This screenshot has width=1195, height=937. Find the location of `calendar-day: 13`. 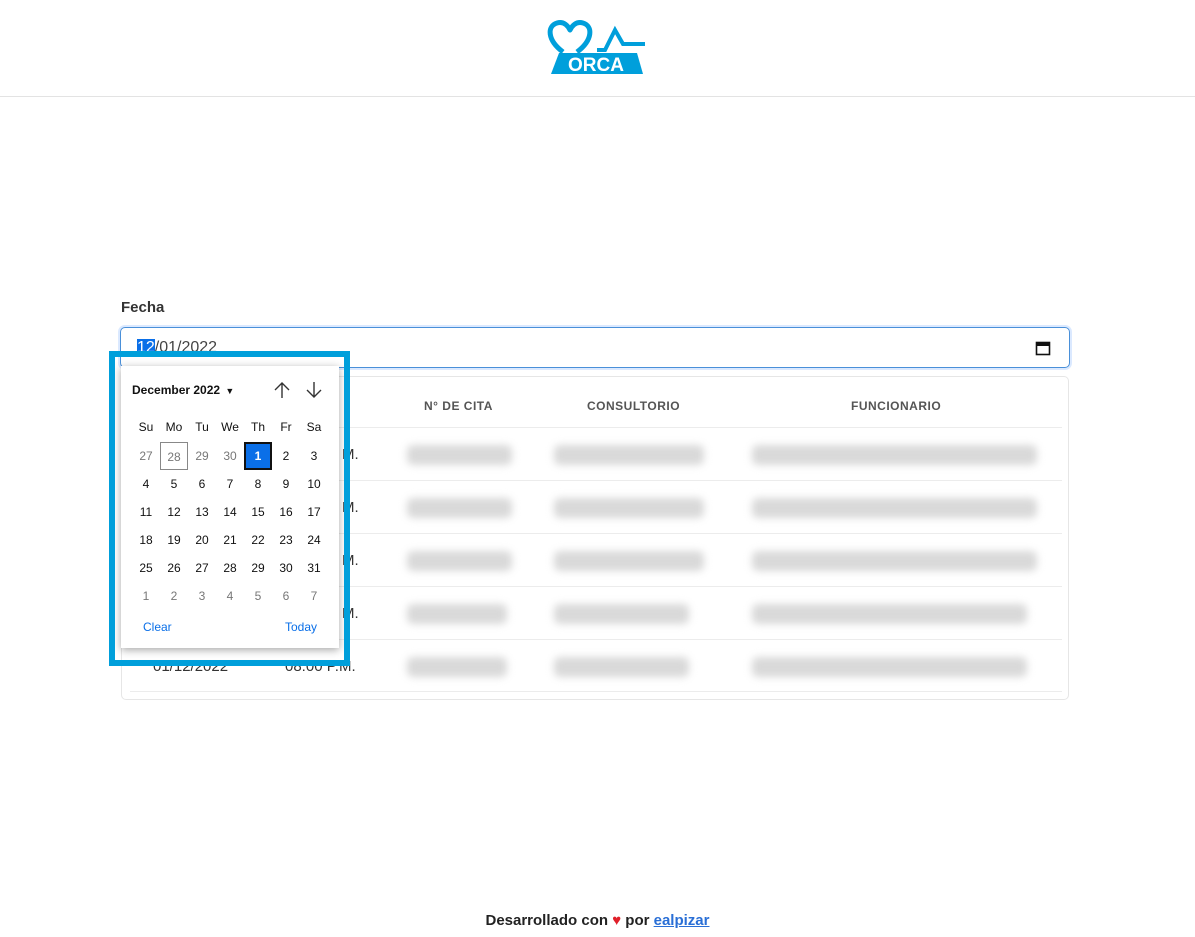

calendar-day: 13 is located at coordinates (202, 512).